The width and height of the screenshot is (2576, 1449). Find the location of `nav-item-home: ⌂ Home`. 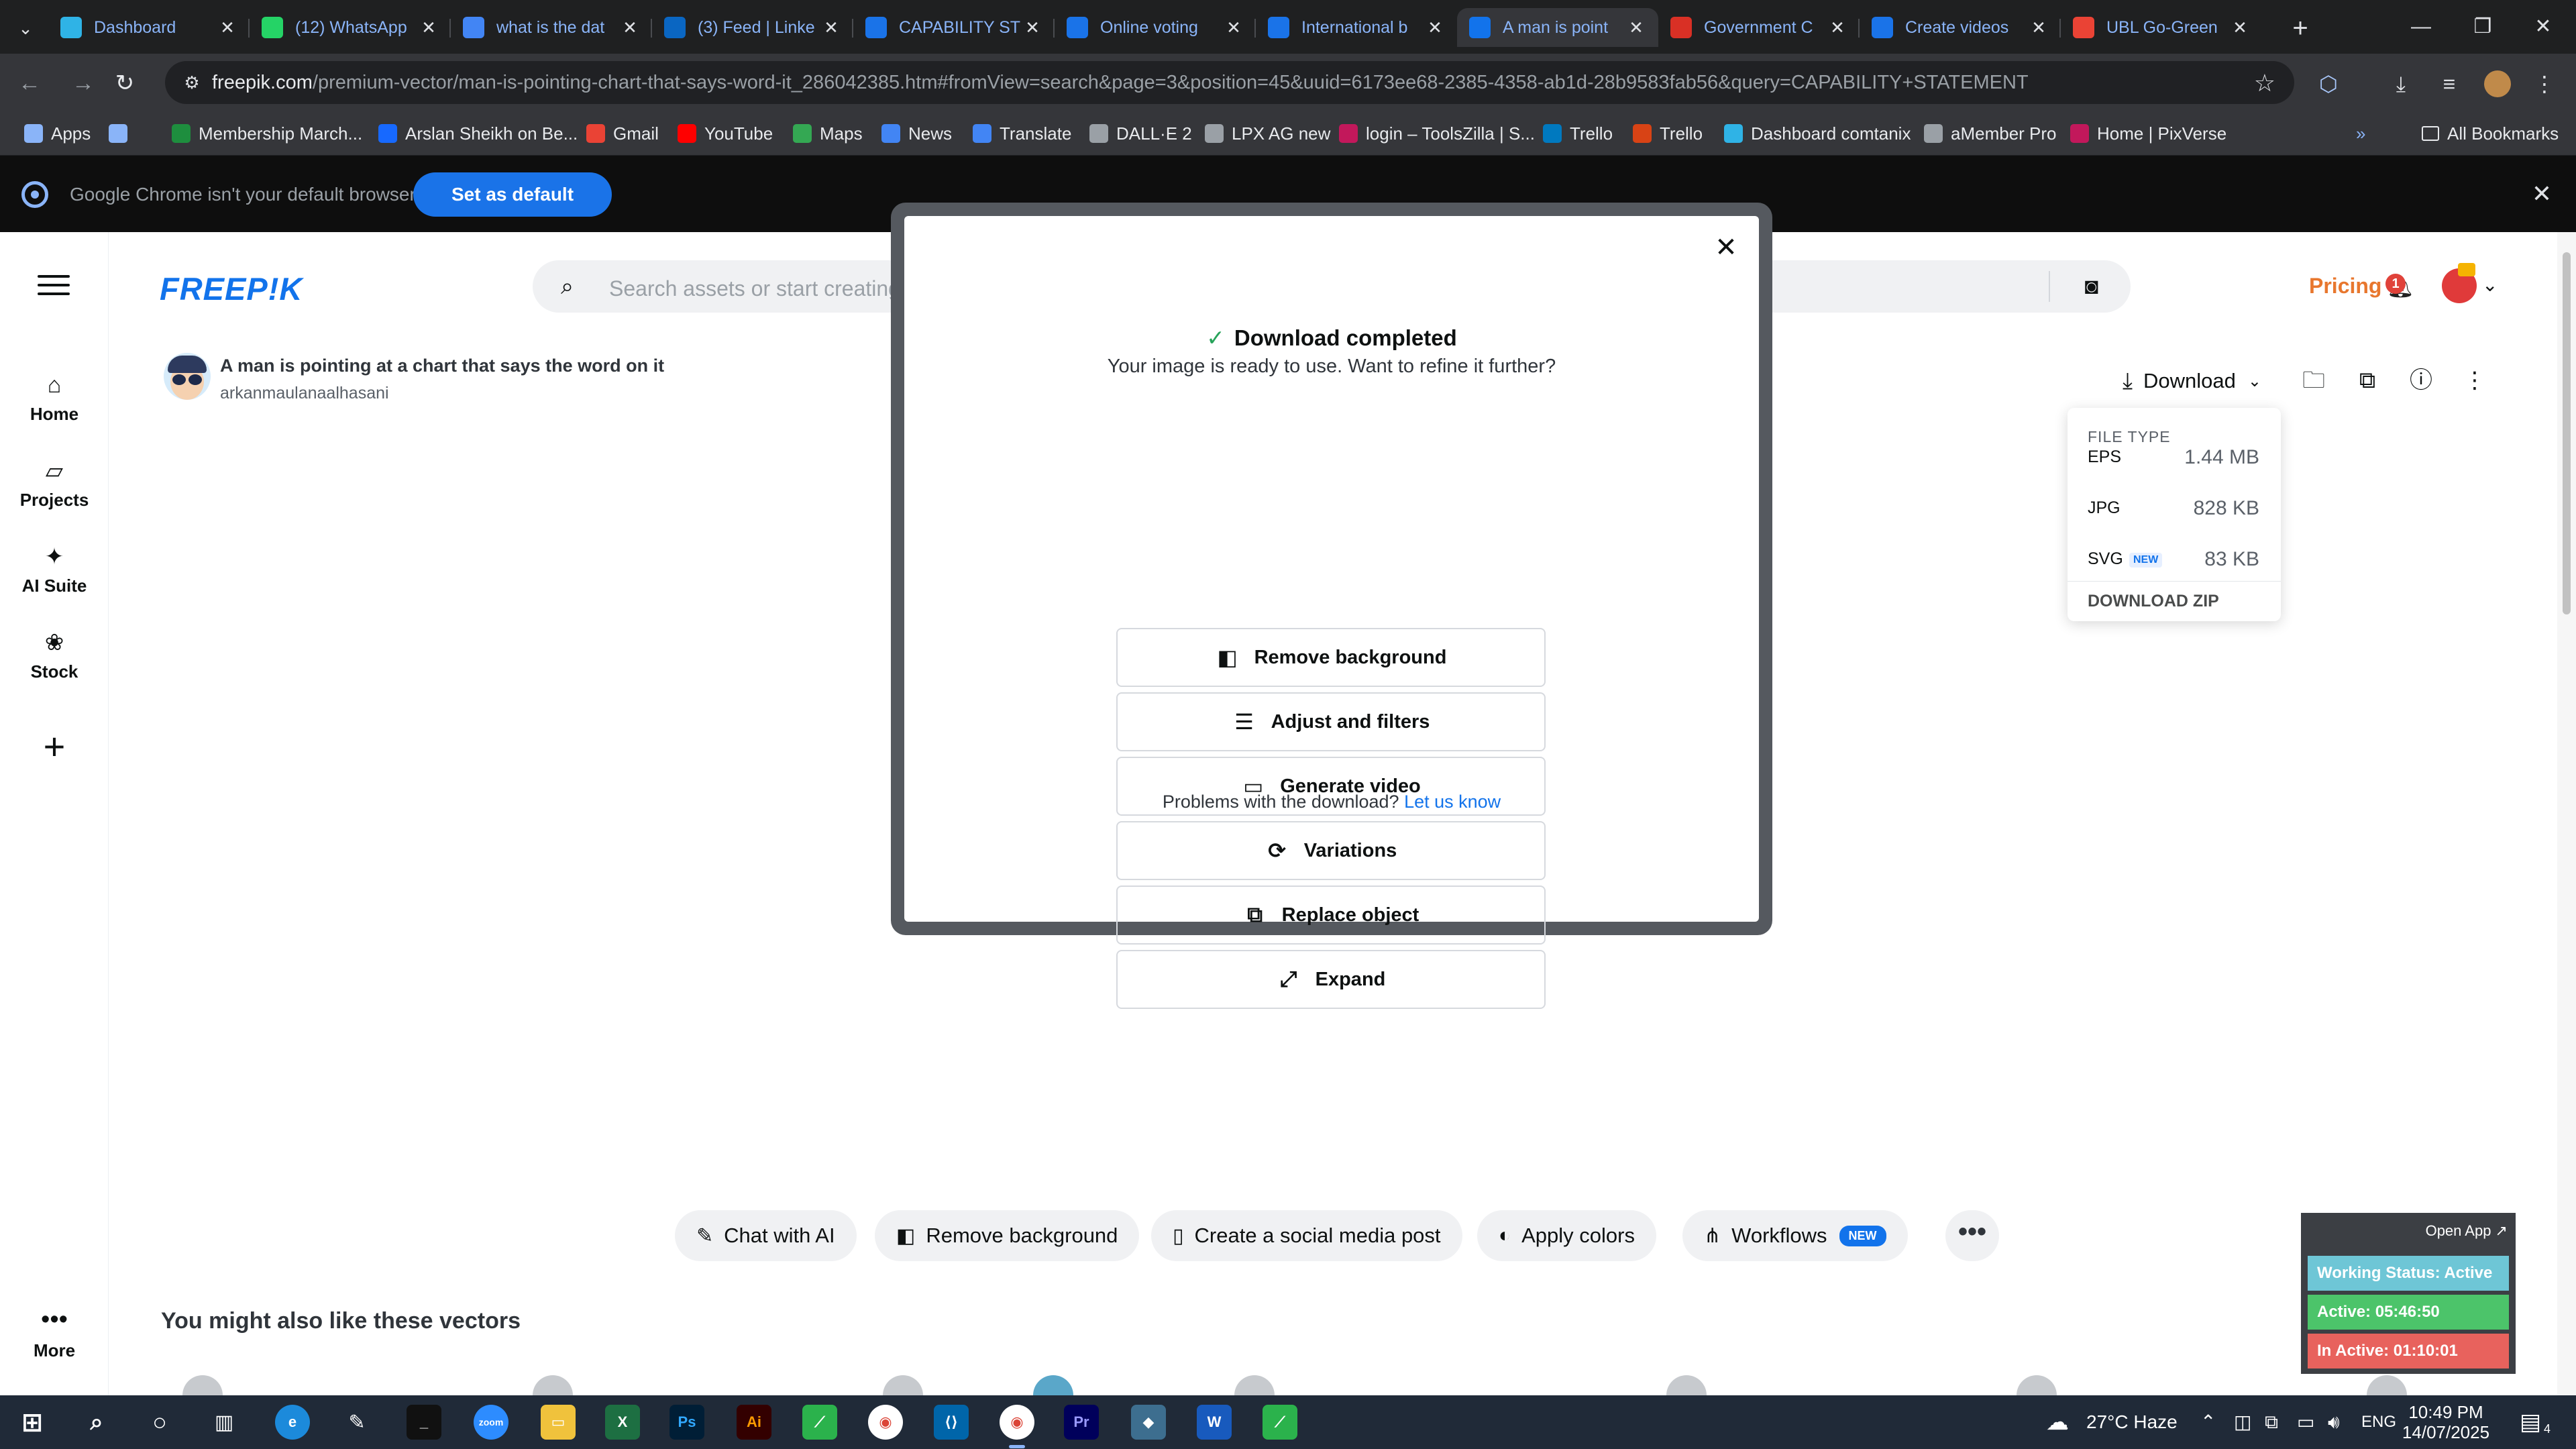

nav-item-home: ⌂ Home is located at coordinates (54, 397).